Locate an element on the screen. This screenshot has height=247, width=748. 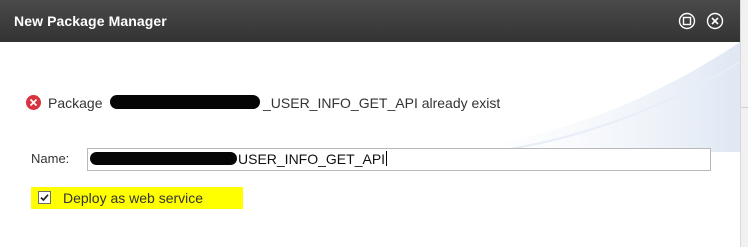
error-message-prefix: Package is located at coordinates (75, 103).